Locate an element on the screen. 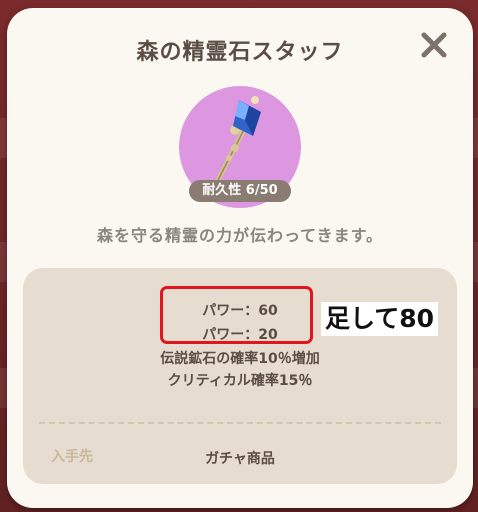 Image resolution: width=478 pixels, height=512 pixels. divider is located at coordinates (240, 423).